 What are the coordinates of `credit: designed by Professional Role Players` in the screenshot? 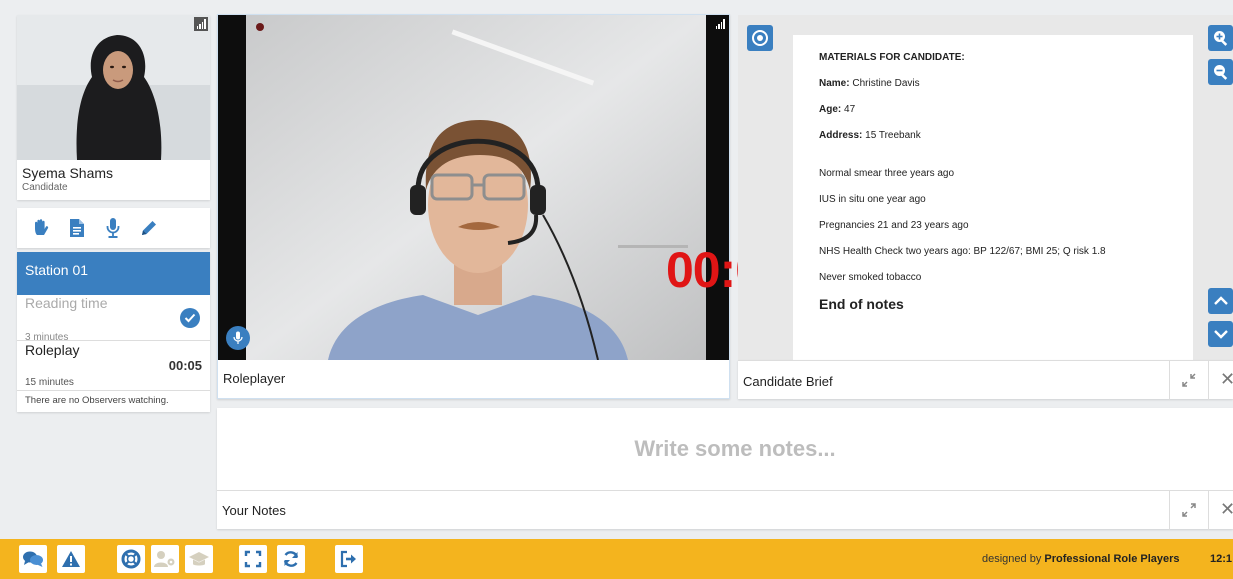 It's located at (1081, 559).